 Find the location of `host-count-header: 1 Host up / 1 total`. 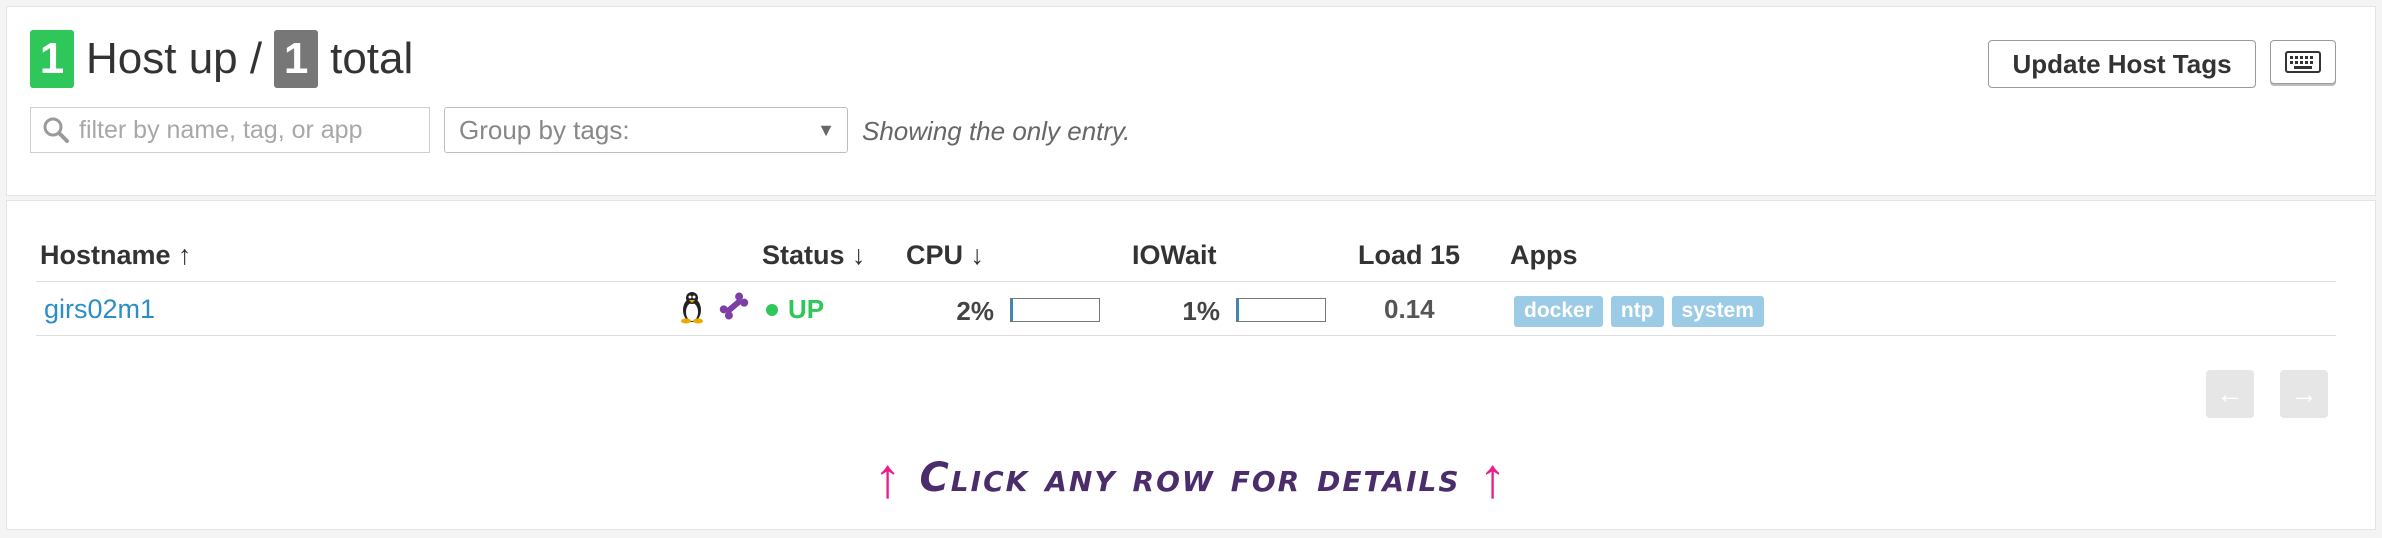

host-count-header: 1 Host up / 1 total is located at coordinates (227, 59).